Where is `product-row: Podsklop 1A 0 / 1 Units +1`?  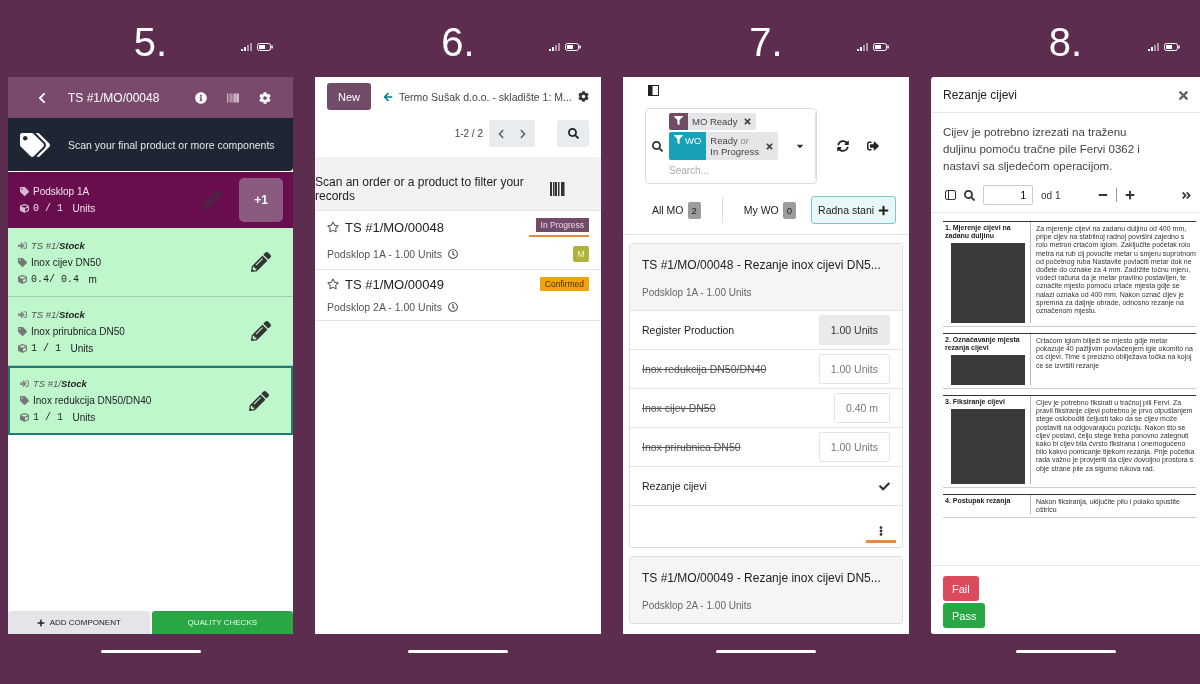 product-row: Podsklop 1A 0 / 1 Units +1 is located at coordinates (150, 200).